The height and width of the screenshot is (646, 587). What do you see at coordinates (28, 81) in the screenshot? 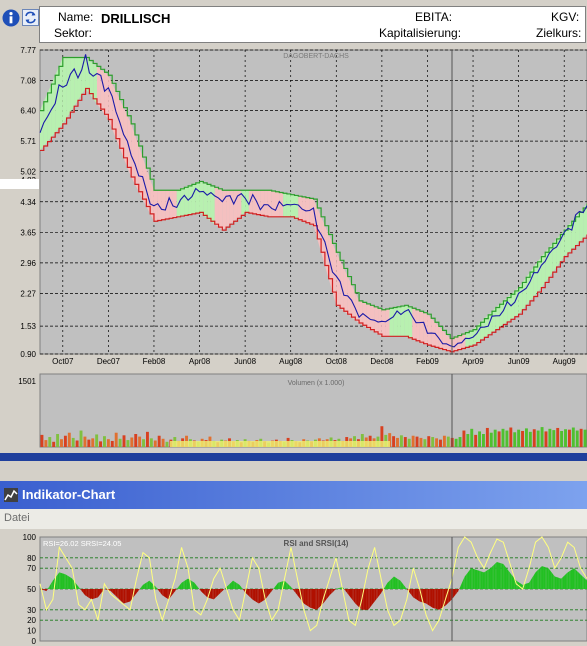
I see `price-y-tick: 7.08` at bounding box center [28, 81].